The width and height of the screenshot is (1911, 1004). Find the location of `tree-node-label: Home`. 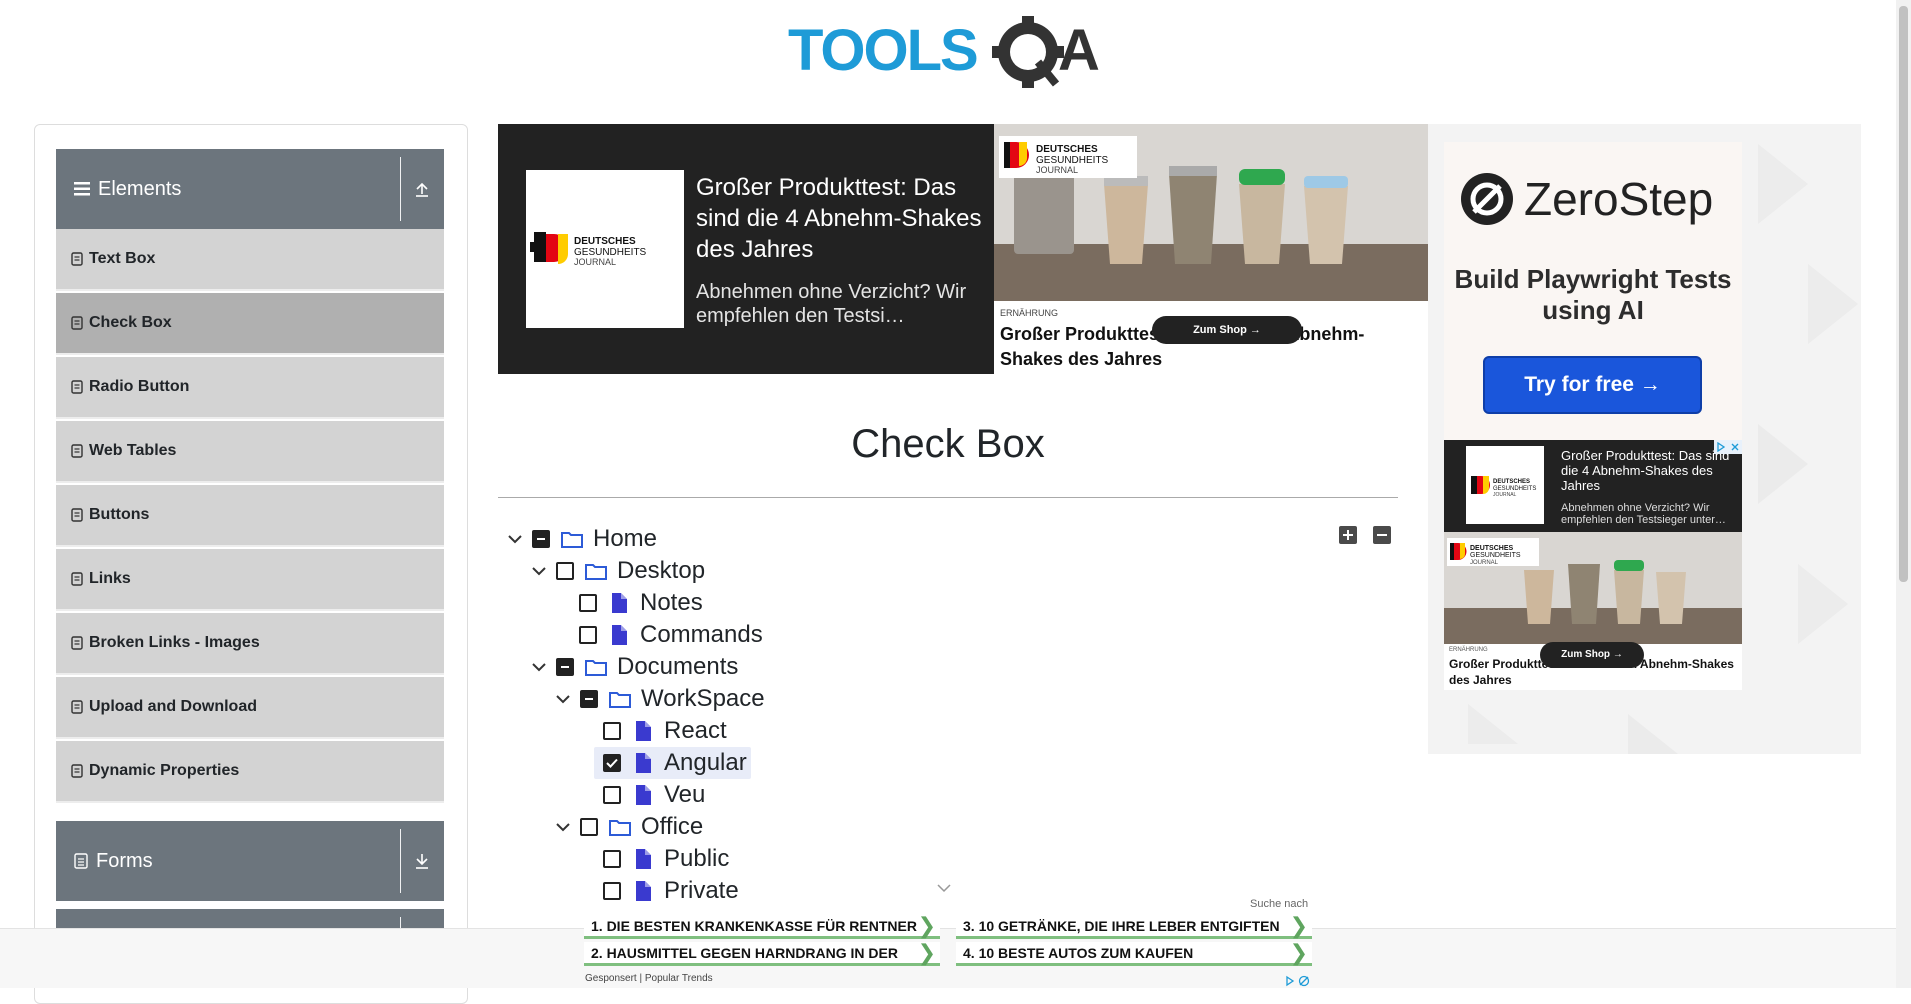

tree-node-label: Home is located at coordinates (625, 539).